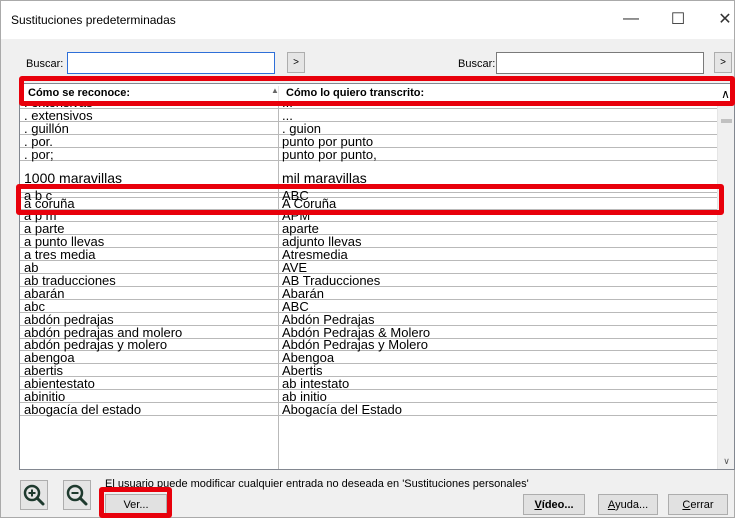 This screenshot has width=735, height=518. Describe the element at coordinates (324, 177) in the screenshot. I see `cell-transcribed: mil maravillas` at that location.